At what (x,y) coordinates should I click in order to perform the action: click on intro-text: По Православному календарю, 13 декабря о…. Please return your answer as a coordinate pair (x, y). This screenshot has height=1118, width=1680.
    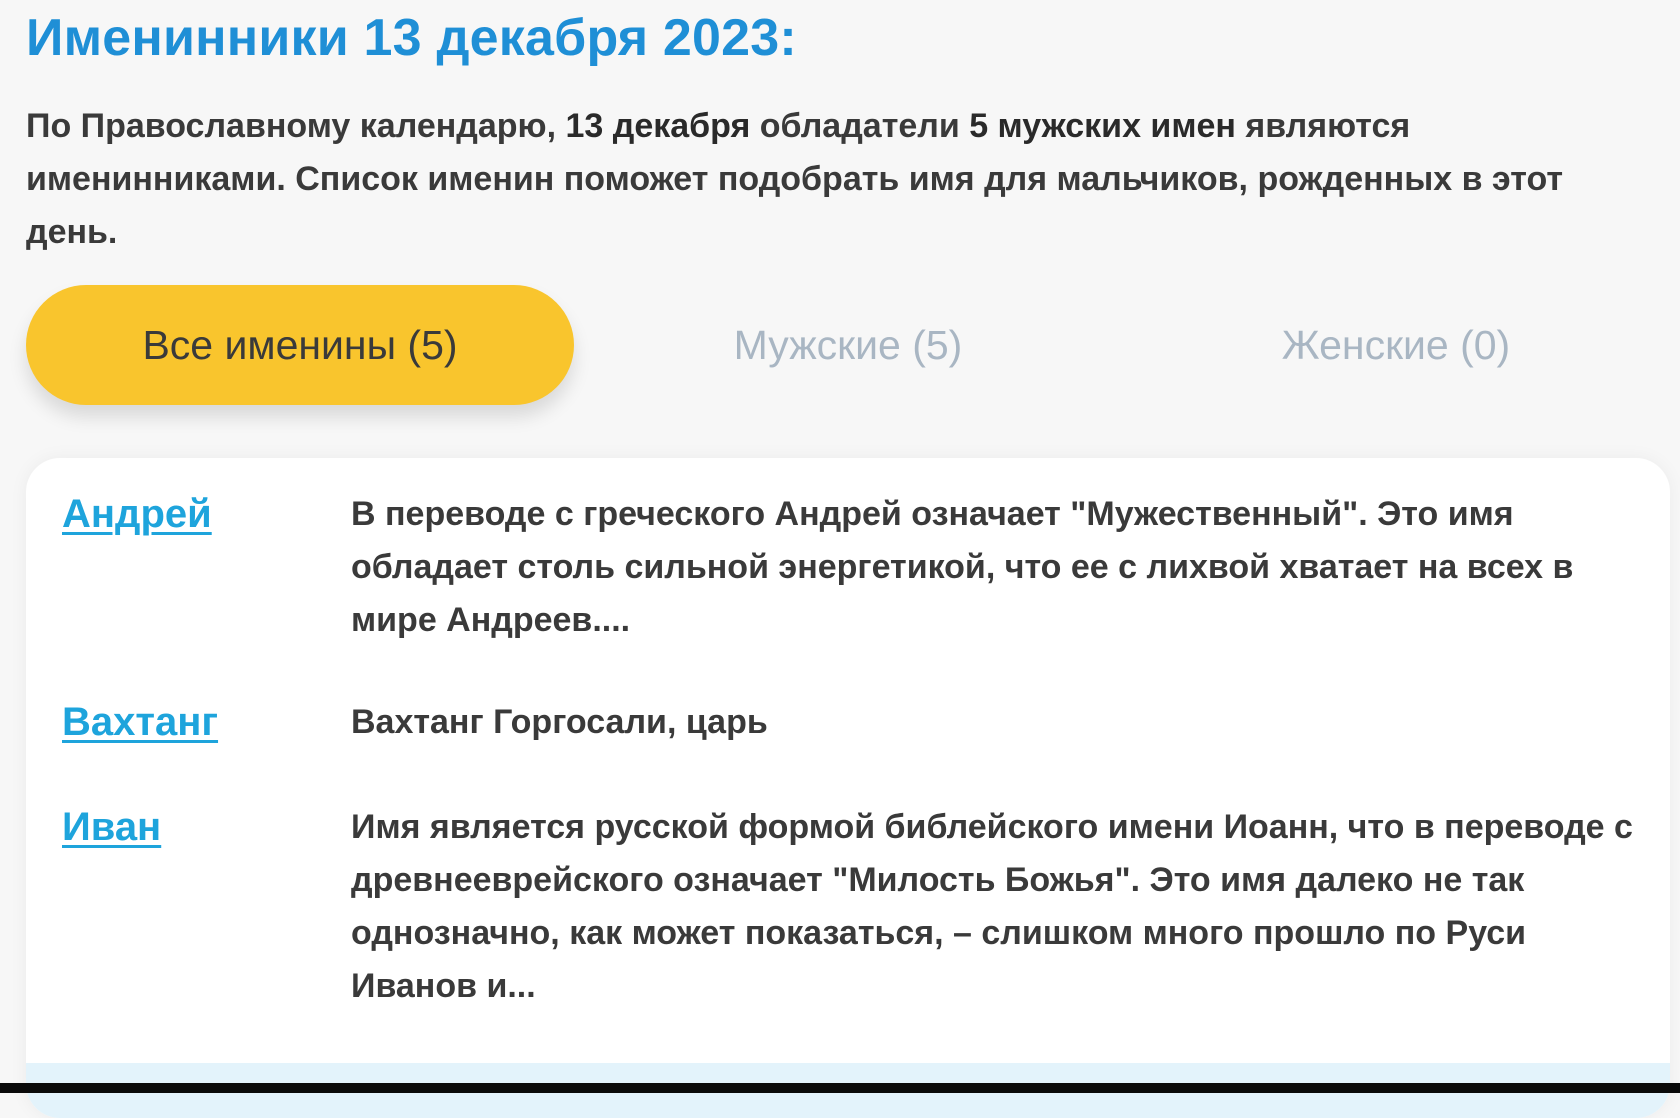
    Looking at the image, I should click on (836, 179).